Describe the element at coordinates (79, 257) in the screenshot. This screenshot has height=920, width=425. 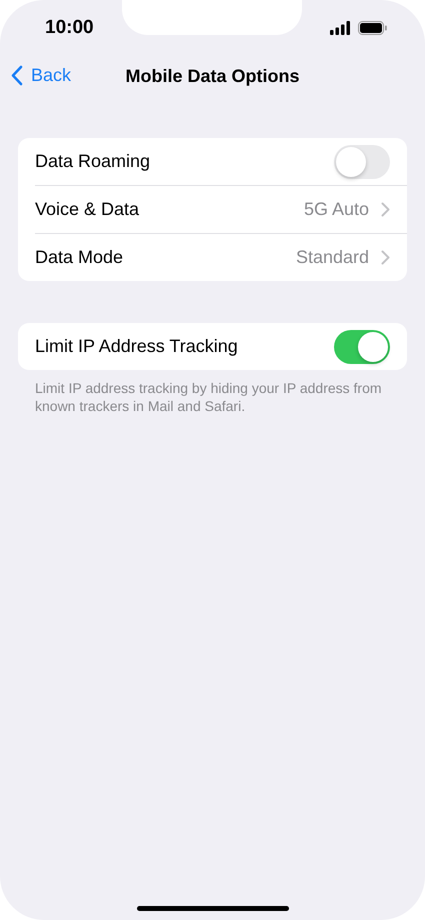
I see `setting-label: Data Mode` at that location.